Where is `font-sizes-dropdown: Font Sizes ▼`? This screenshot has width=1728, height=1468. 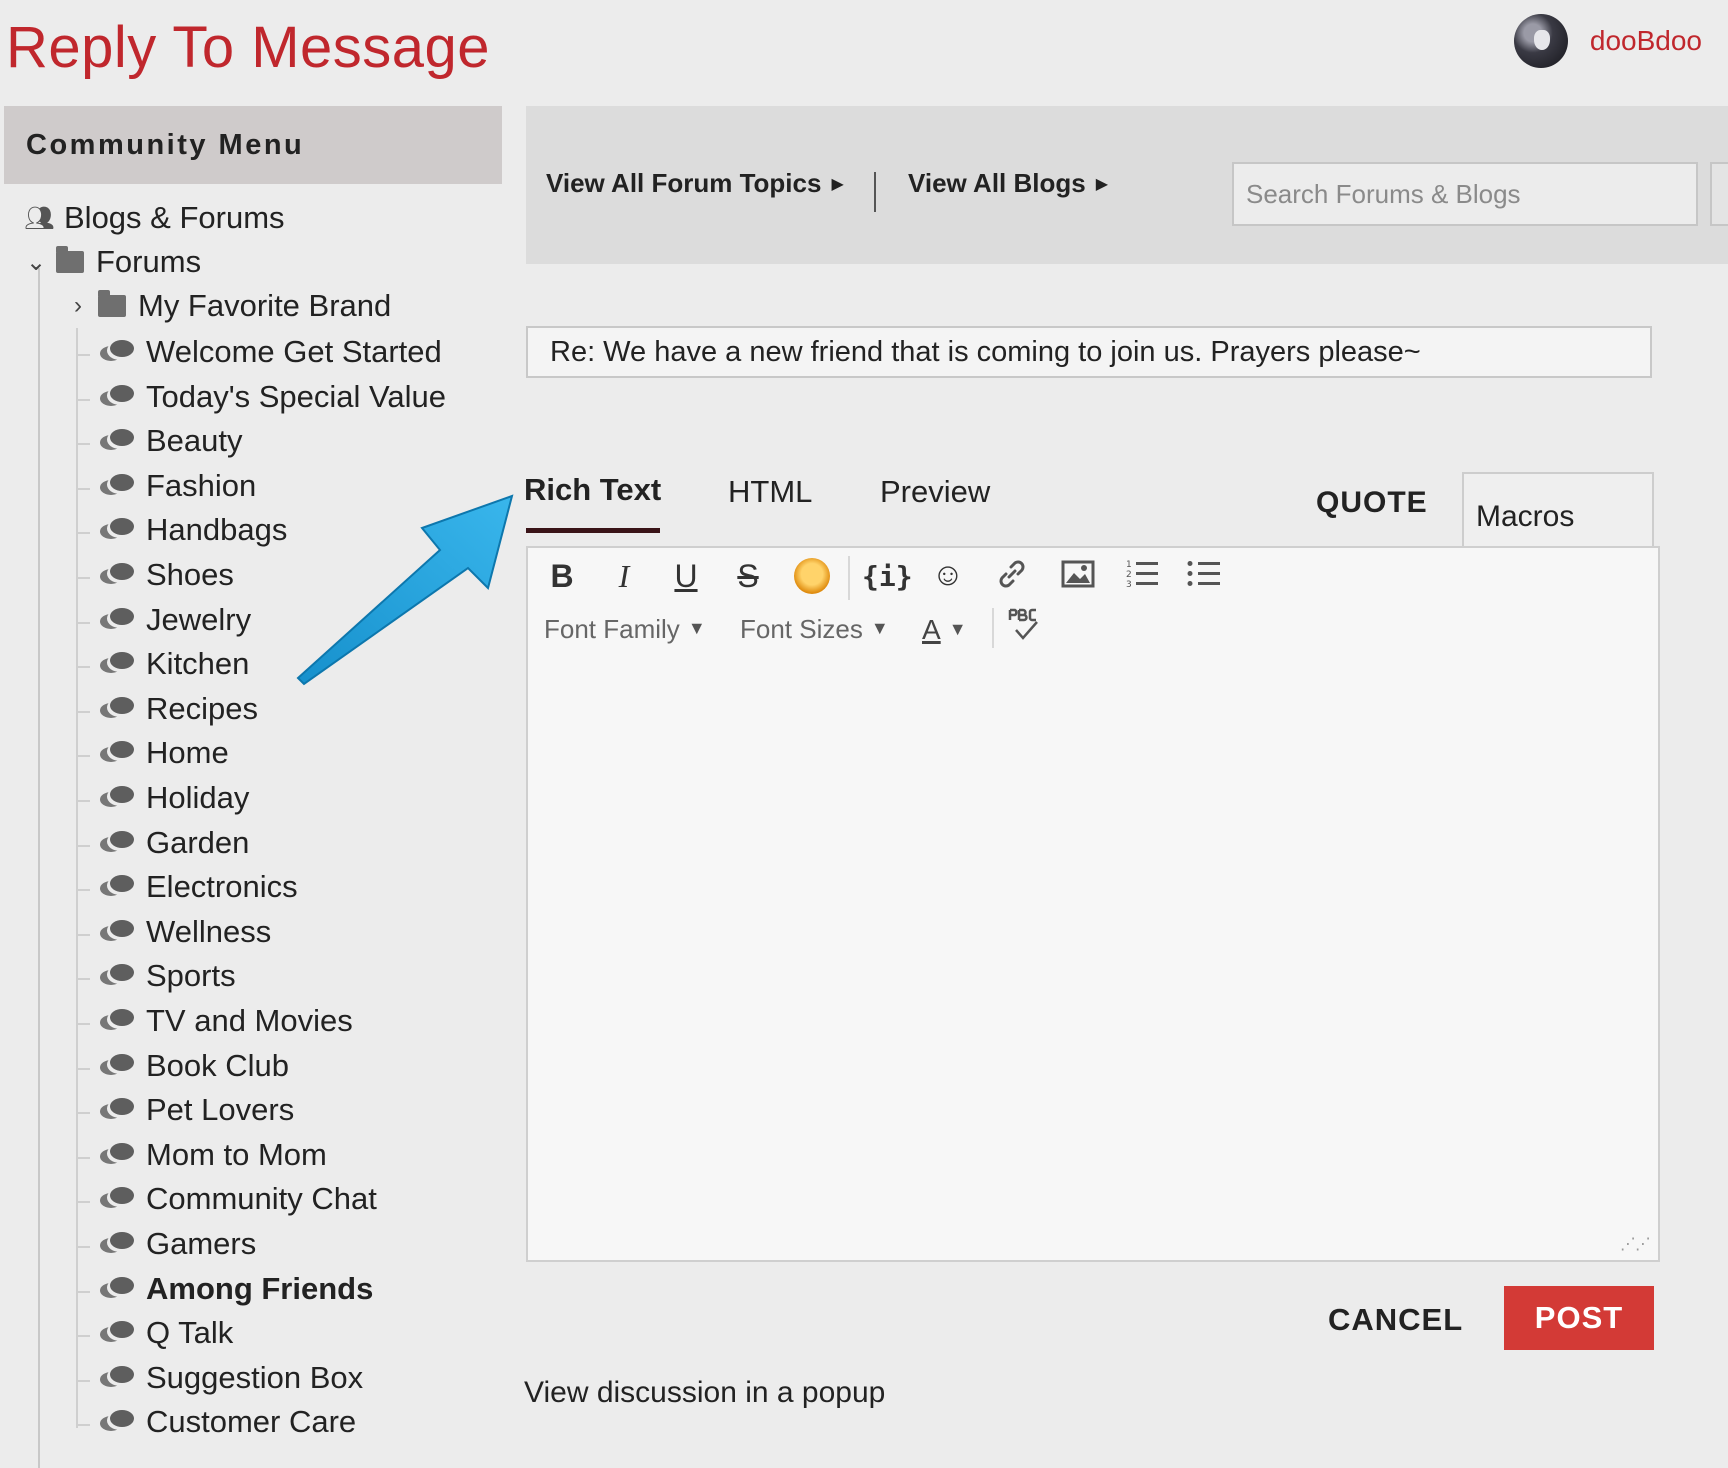 font-sizes-dropdown: Font Sizes ▼ is located at coordinates (814, 629).